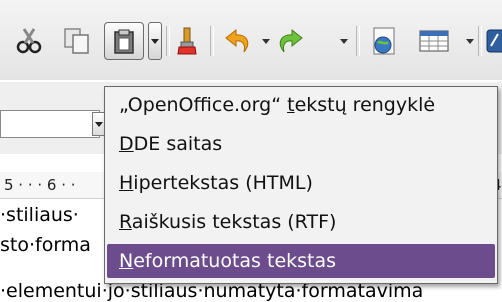 The width and height of the screenshot is (502, 302). I want to click on table-icon, so click(435, 41).